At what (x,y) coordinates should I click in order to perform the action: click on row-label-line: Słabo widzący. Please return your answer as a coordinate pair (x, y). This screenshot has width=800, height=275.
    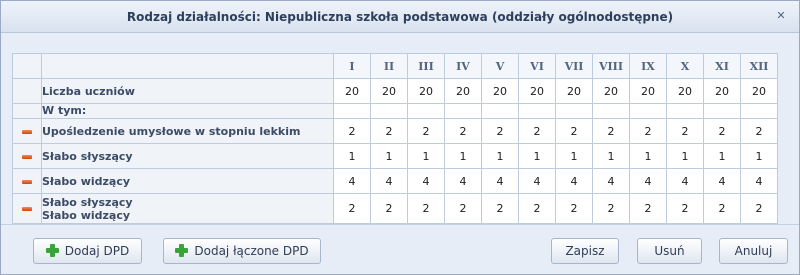
    Looking at the image, I should click on (86, 215).